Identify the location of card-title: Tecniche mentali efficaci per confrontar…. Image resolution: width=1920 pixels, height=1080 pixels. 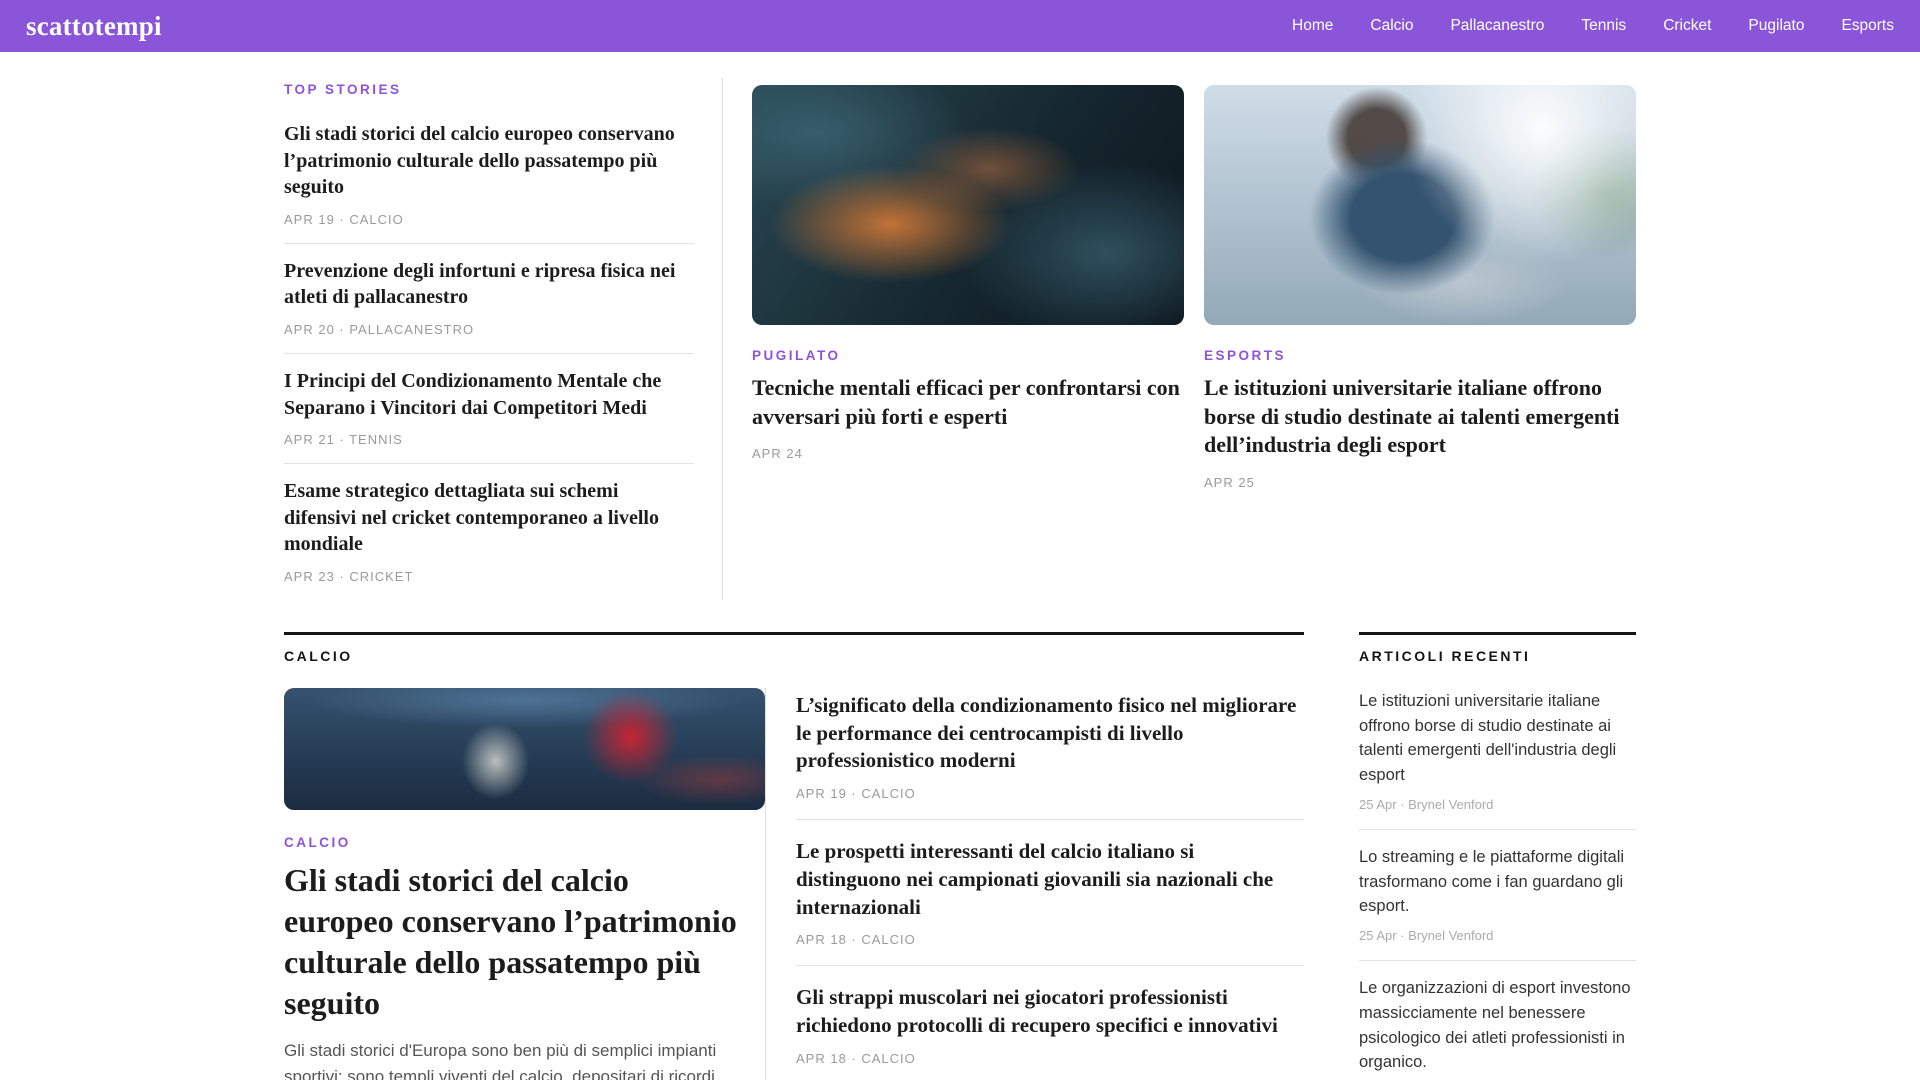
(968, 402).